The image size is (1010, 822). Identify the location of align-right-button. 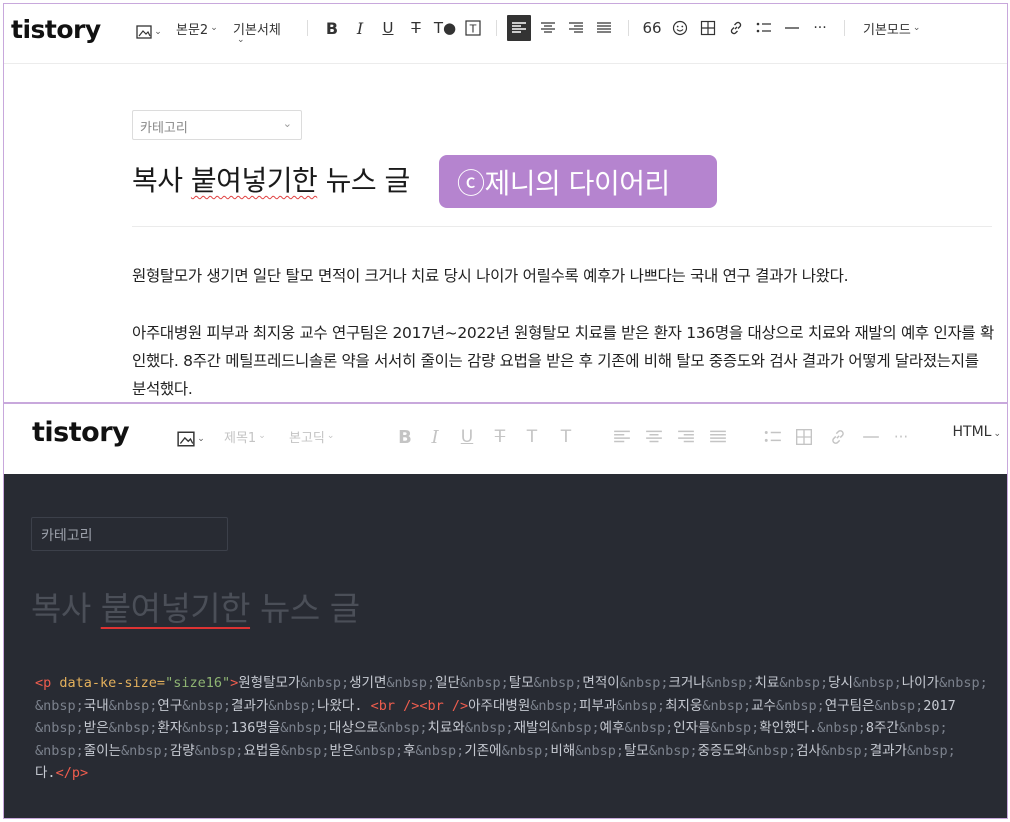
(576, 28).